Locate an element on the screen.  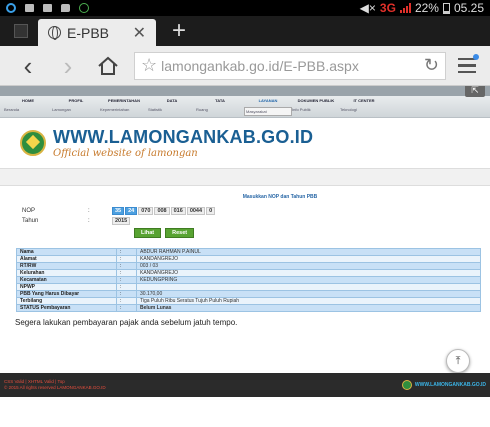
row-value: 003 / 03 is located at coordinates (308, 266).